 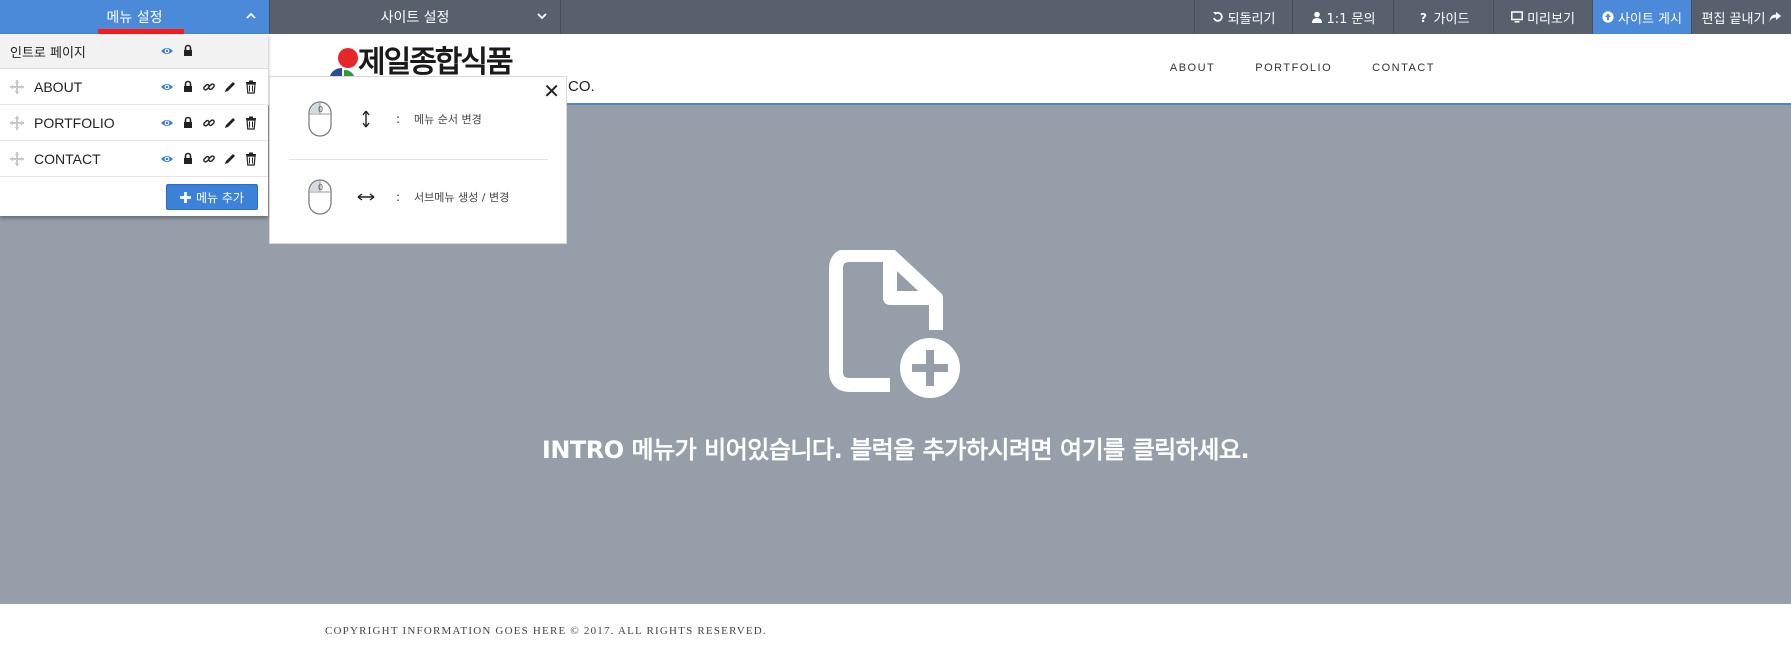 I want to click on chevron-up-icon, so click(x=251, y=15).